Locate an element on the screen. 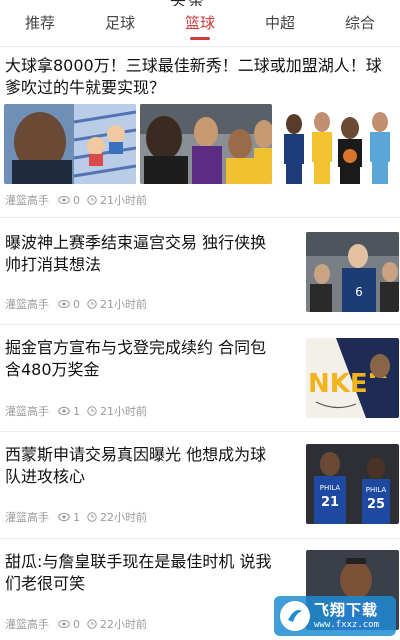 Image resolution: width=400 pixels, height=640 pixels. article-title: 甜瓜:与詹皇联手现在是最佳时机 说我 们老很可笑 is located at coordinates (150, 573).